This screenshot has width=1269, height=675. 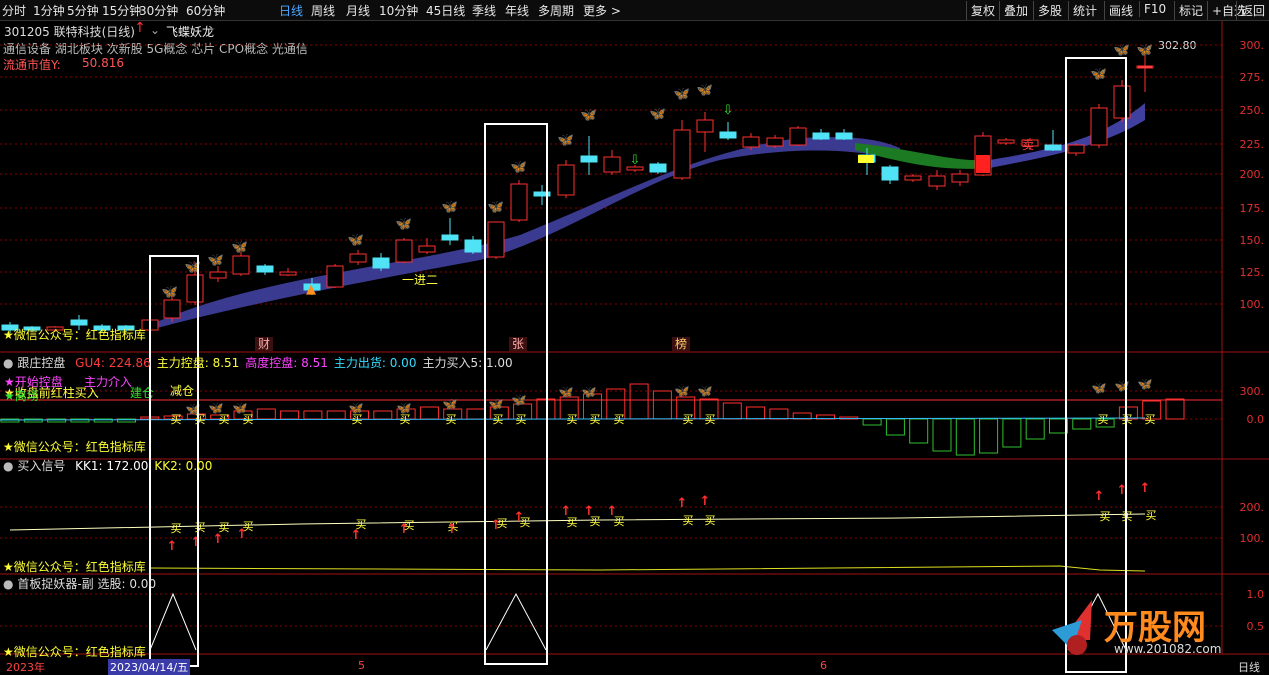 I want to click on period-tab-11: 季线, so click(x=484, y=10).